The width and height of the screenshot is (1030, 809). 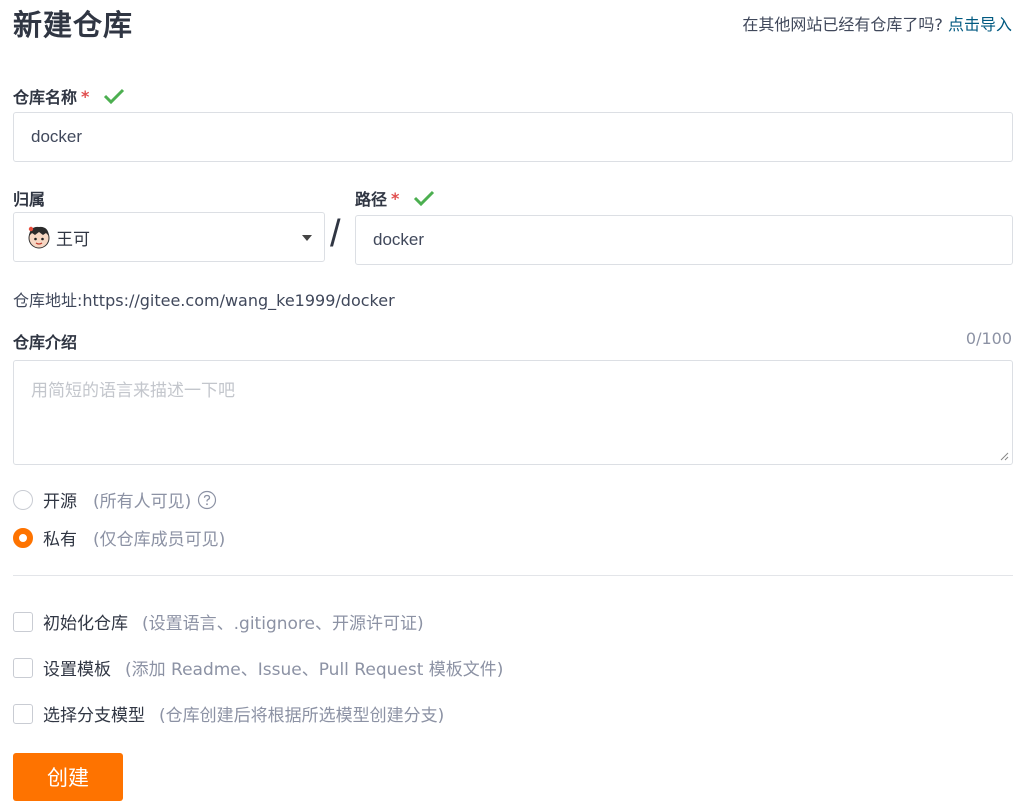 I want to click on radio-private, so click(x=23, y=537).